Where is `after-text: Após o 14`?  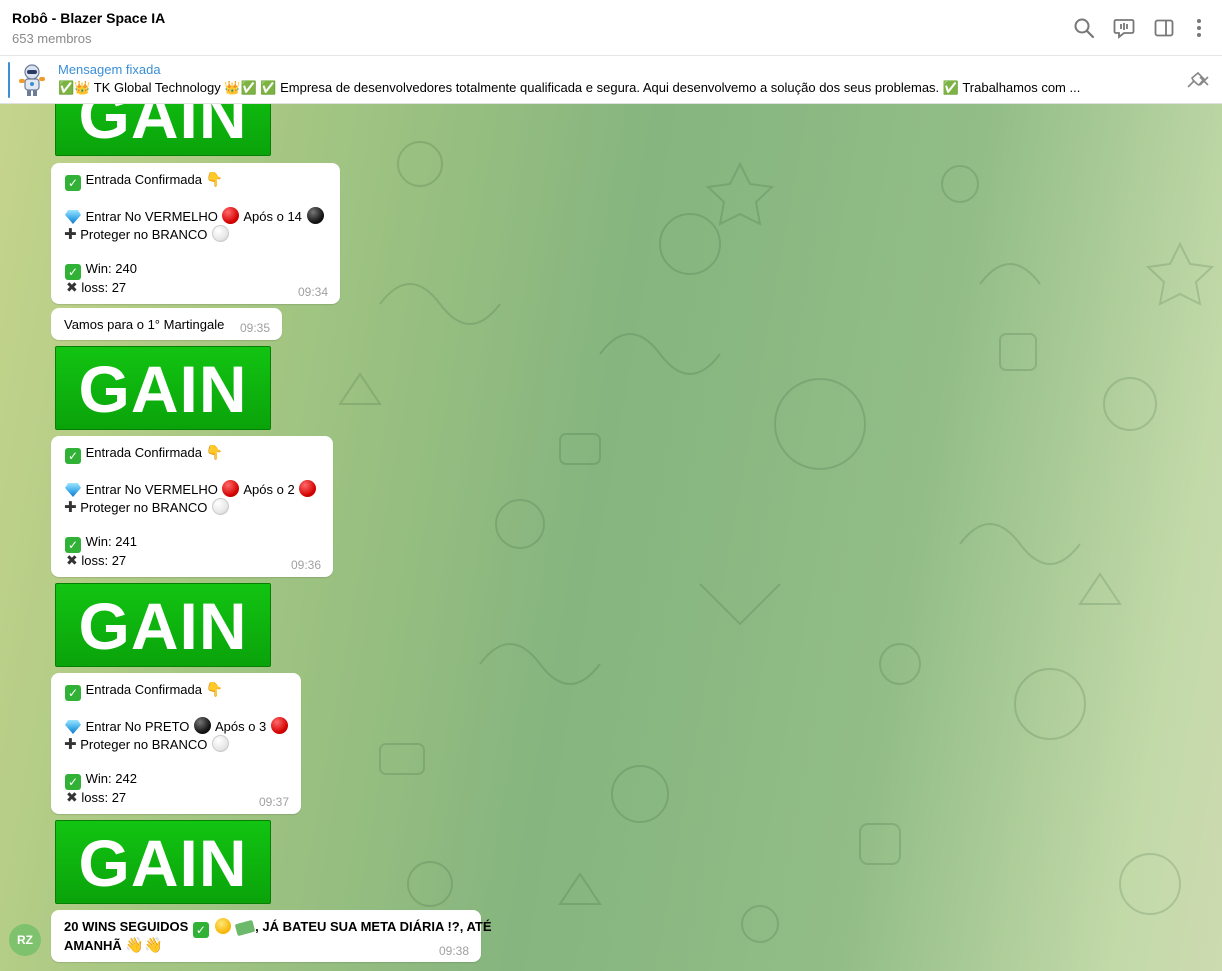 after-text: Após o 14 is located at coordinates (272, 216).